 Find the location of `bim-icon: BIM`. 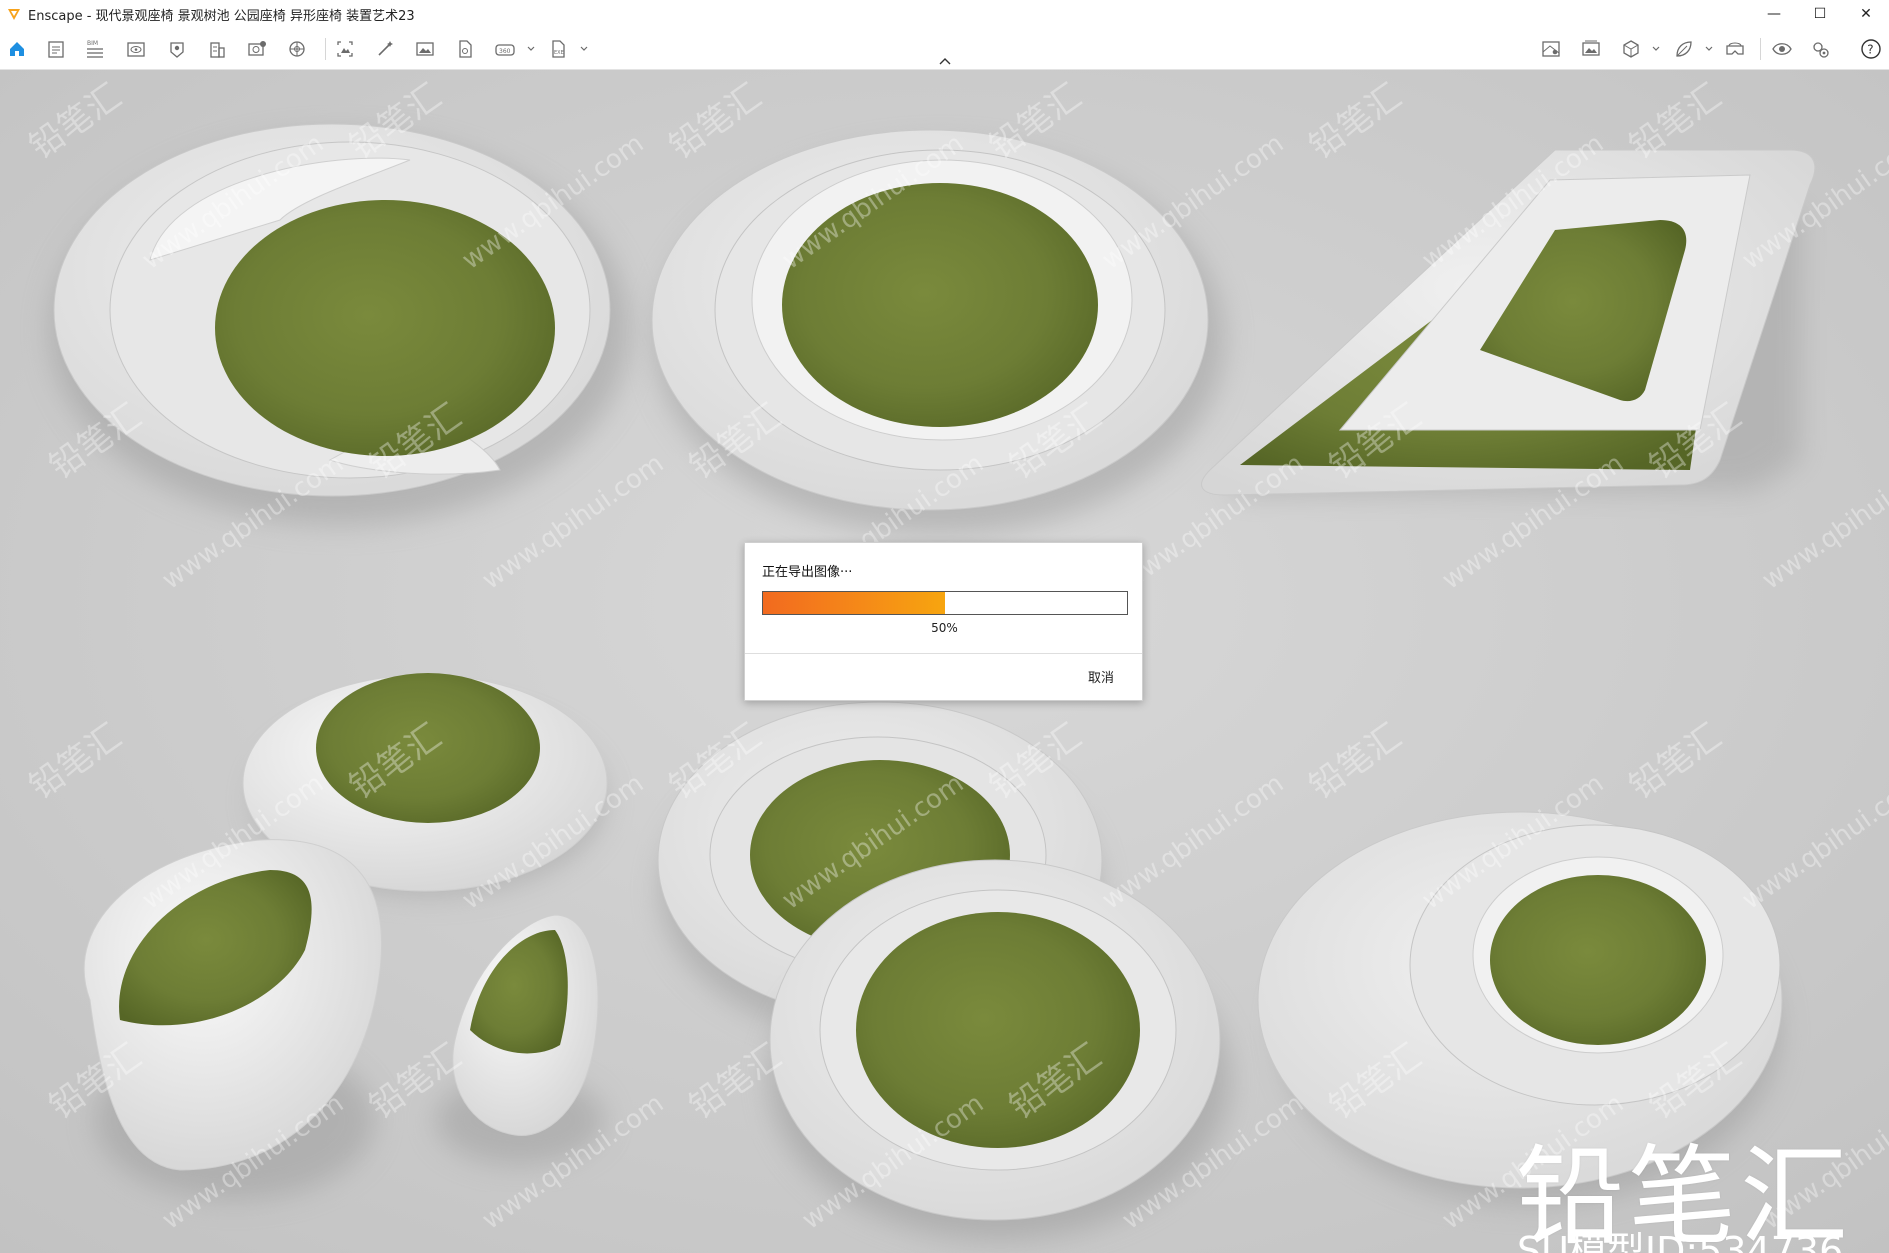

bim-icon: BIM is located at coordinates (95, 49).